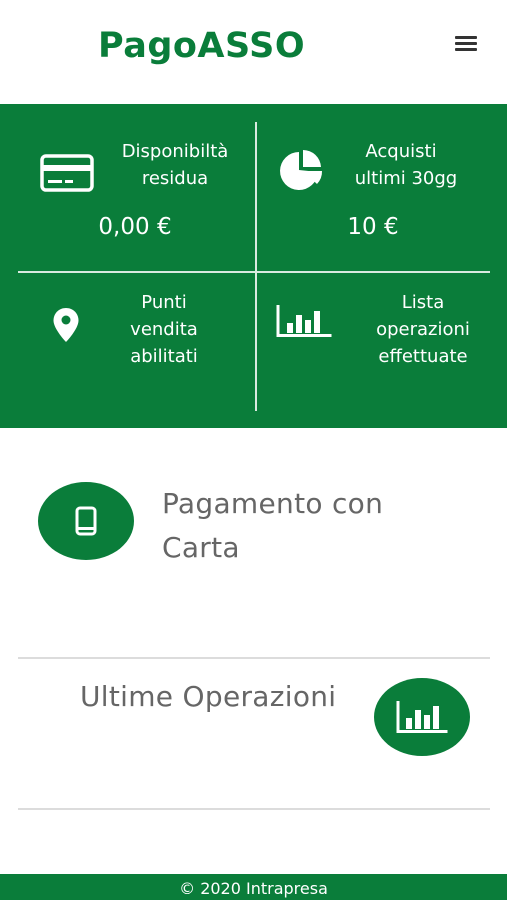 This screenshot has height=904, width=507. Describe the element at coordinates (175, 178) in the screenshot. I see `tile-label-line2: residua` at that location.